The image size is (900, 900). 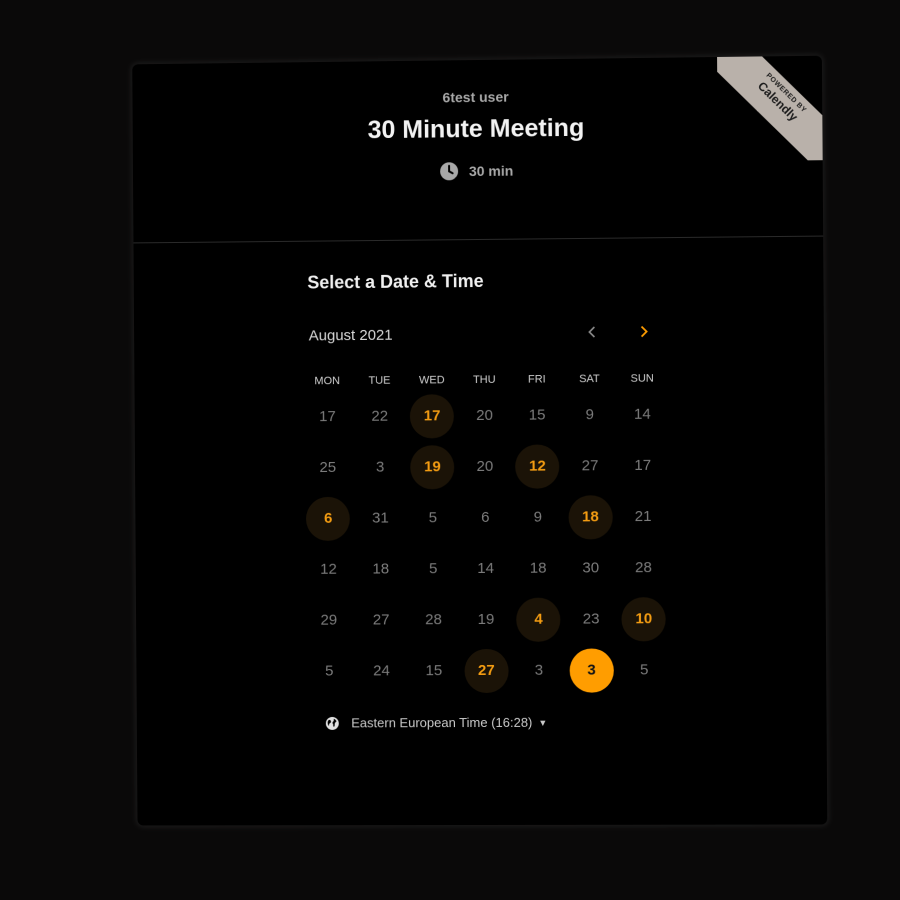 I want to click on clock-icon, so click(x=449, y=171).